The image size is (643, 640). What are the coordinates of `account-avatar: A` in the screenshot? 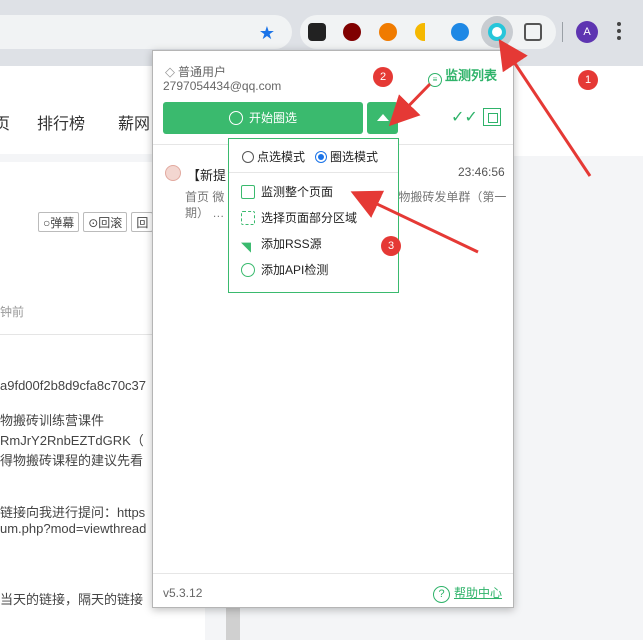 It's located at (587, 32).